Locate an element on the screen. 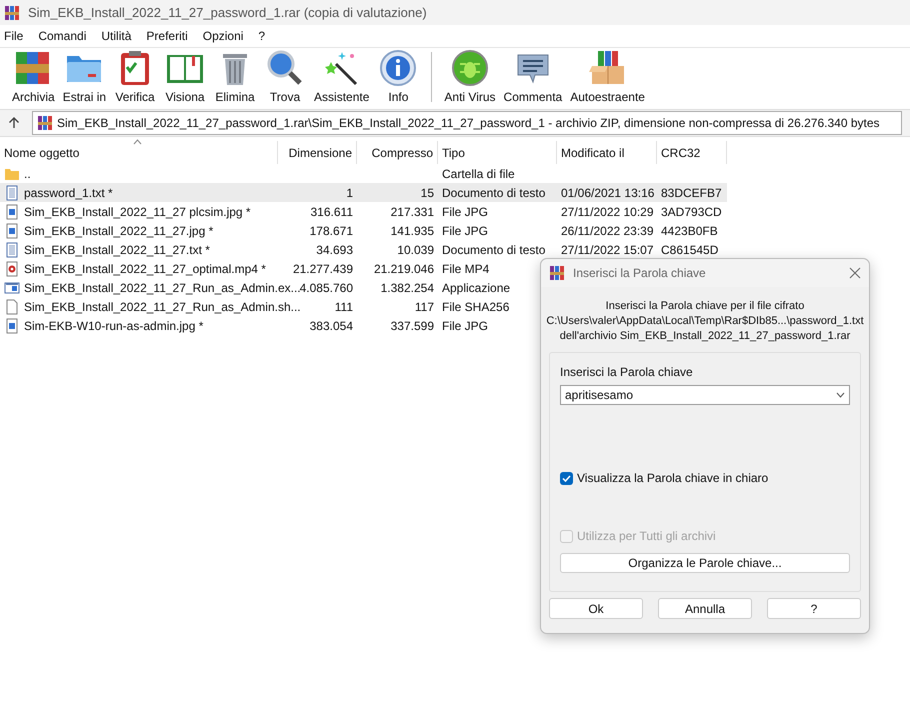 The height and width of the screenshot is (709, 910). toolbar-button: Anti Virus is located at coordinates (470, 77).